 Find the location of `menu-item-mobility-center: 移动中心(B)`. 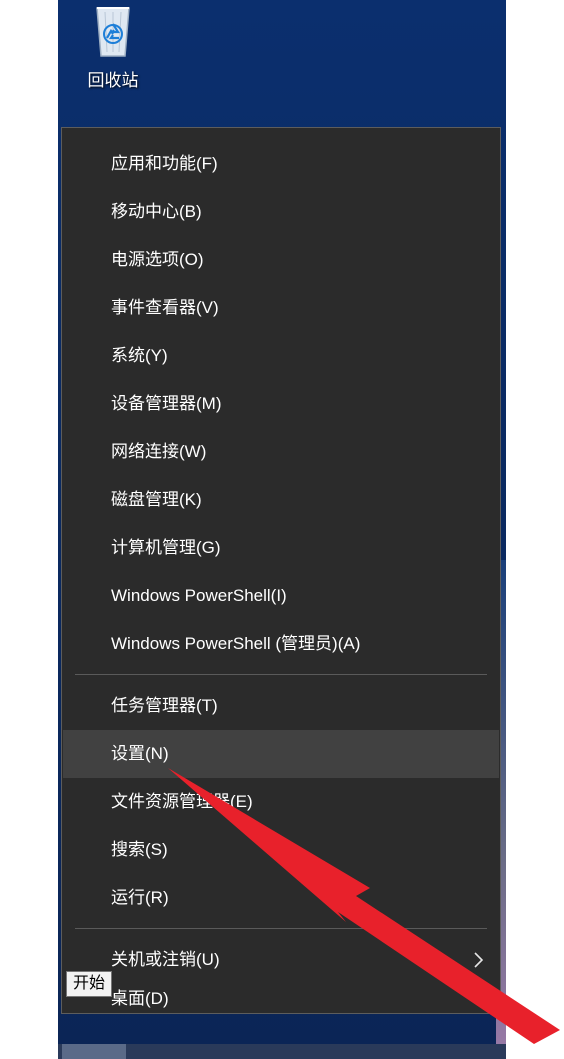

menu-item-mobility-center: 移动中心(B) is located at coordinates (281, 212).